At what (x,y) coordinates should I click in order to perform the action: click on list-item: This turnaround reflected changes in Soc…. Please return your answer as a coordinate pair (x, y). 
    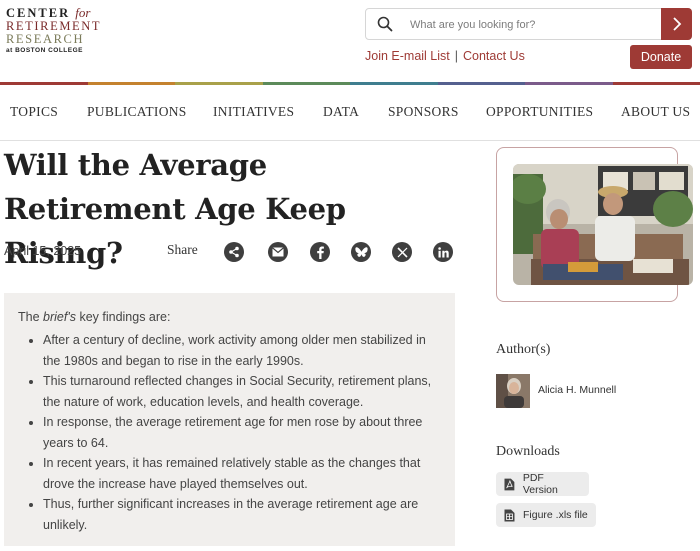
    Looking at the image, I should click on (242, 391).